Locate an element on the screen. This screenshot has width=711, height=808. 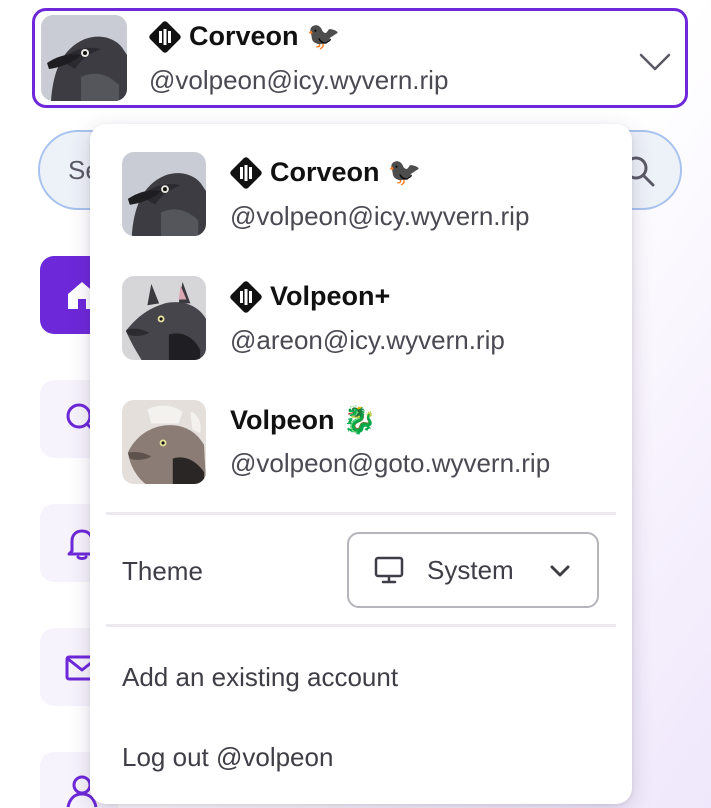
theme-value: System is located at coordinates (470, 569).